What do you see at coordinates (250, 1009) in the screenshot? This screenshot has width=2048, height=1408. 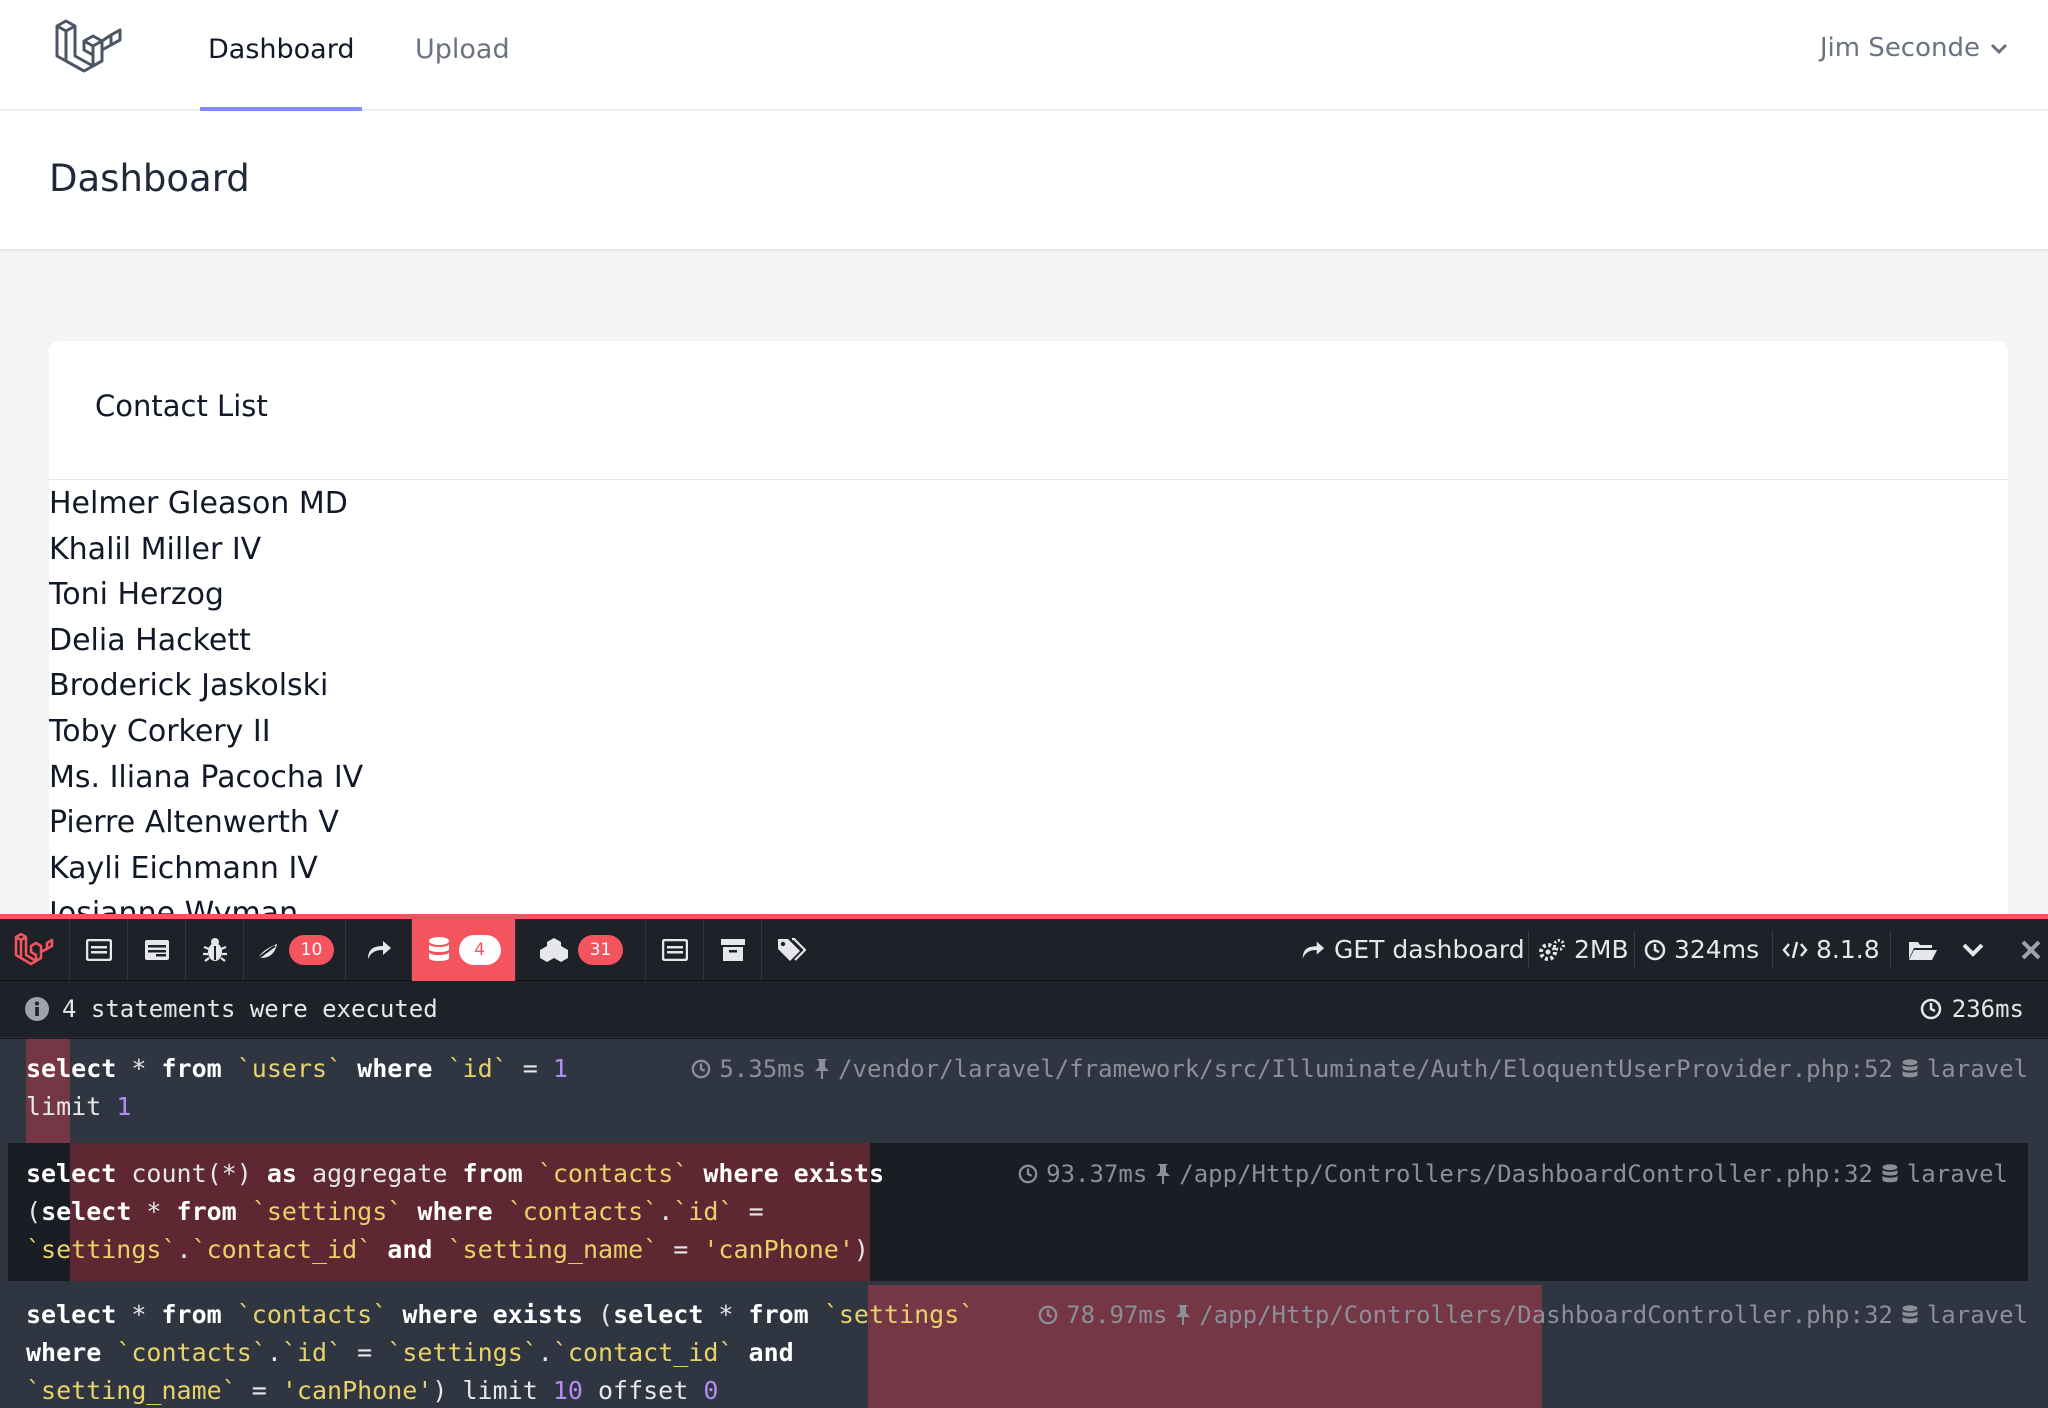 I see `statements-count-text: 4 statements were executed` at bounding box center [250, 1009].